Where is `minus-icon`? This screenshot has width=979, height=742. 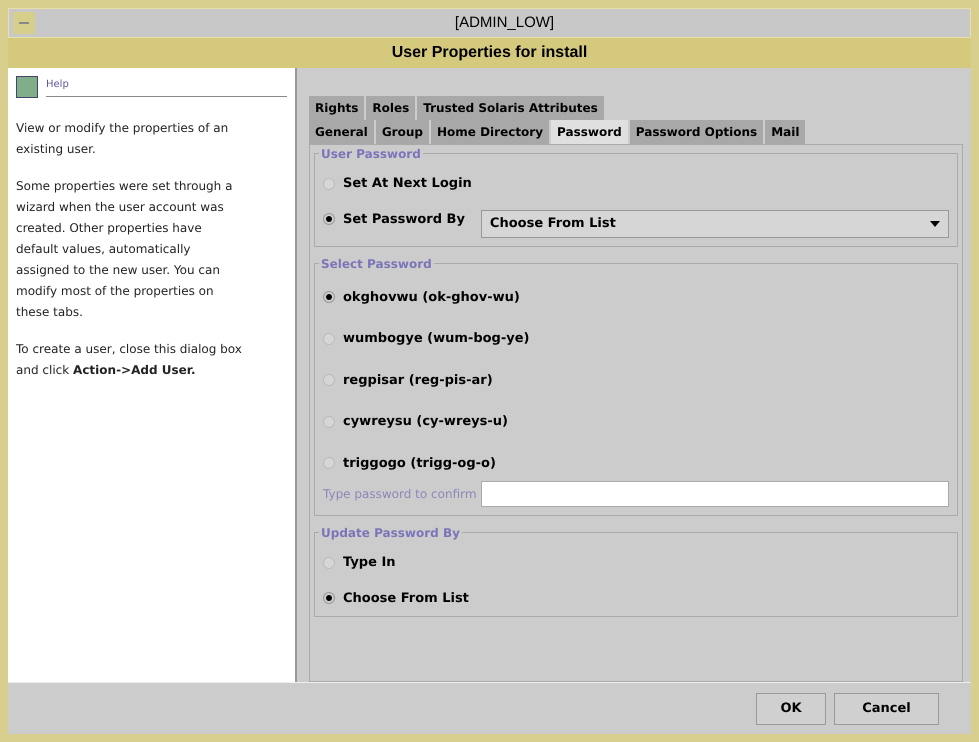
minus-icon is located at coordinates (24, 23).